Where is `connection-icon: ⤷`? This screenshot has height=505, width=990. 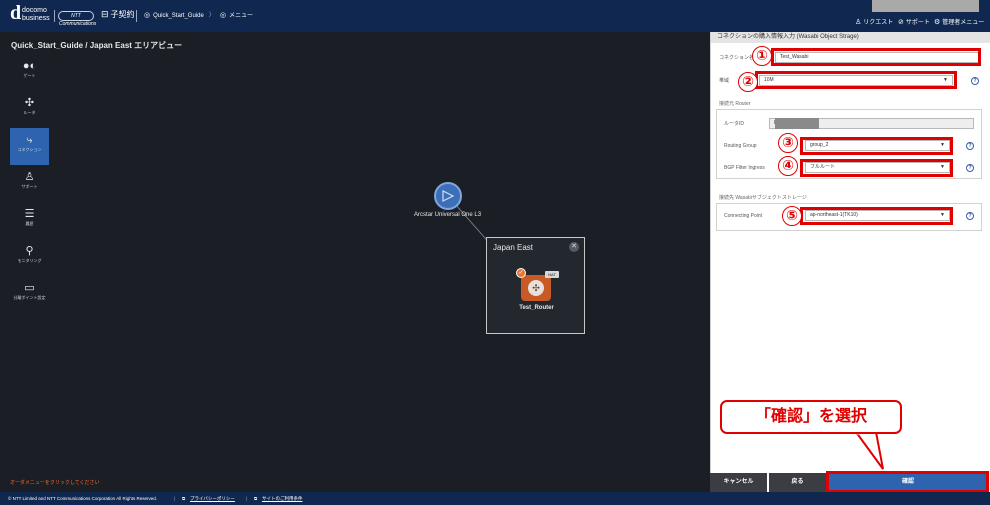
connection-icon: ⤷ is located at coordinates (29, 140).